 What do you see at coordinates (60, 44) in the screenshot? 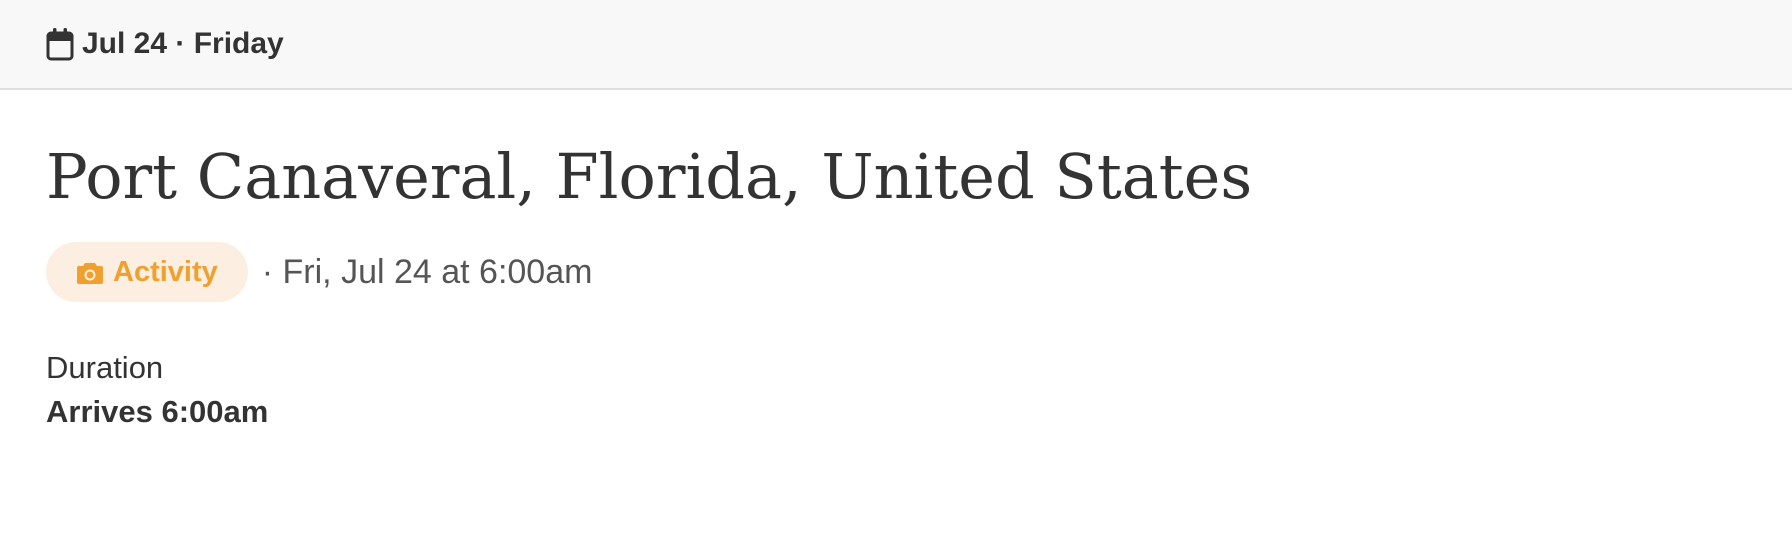
I see `calendar-icon` at bounding box center [60, 44].